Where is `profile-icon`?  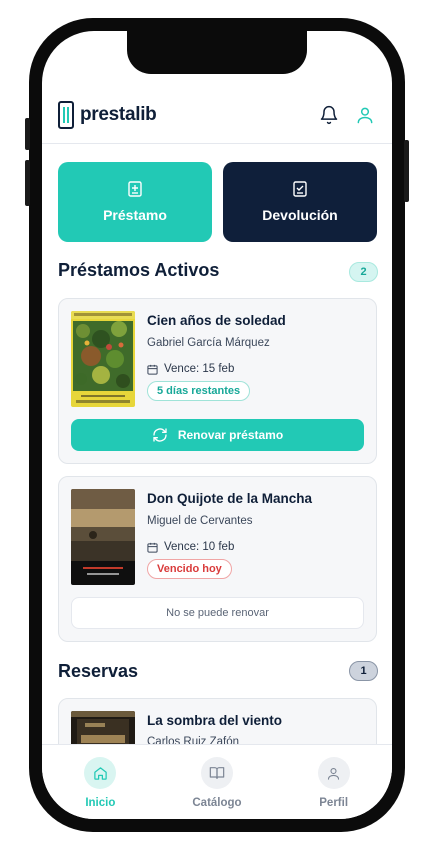
profile-icon is located at coordinates (333, 773).